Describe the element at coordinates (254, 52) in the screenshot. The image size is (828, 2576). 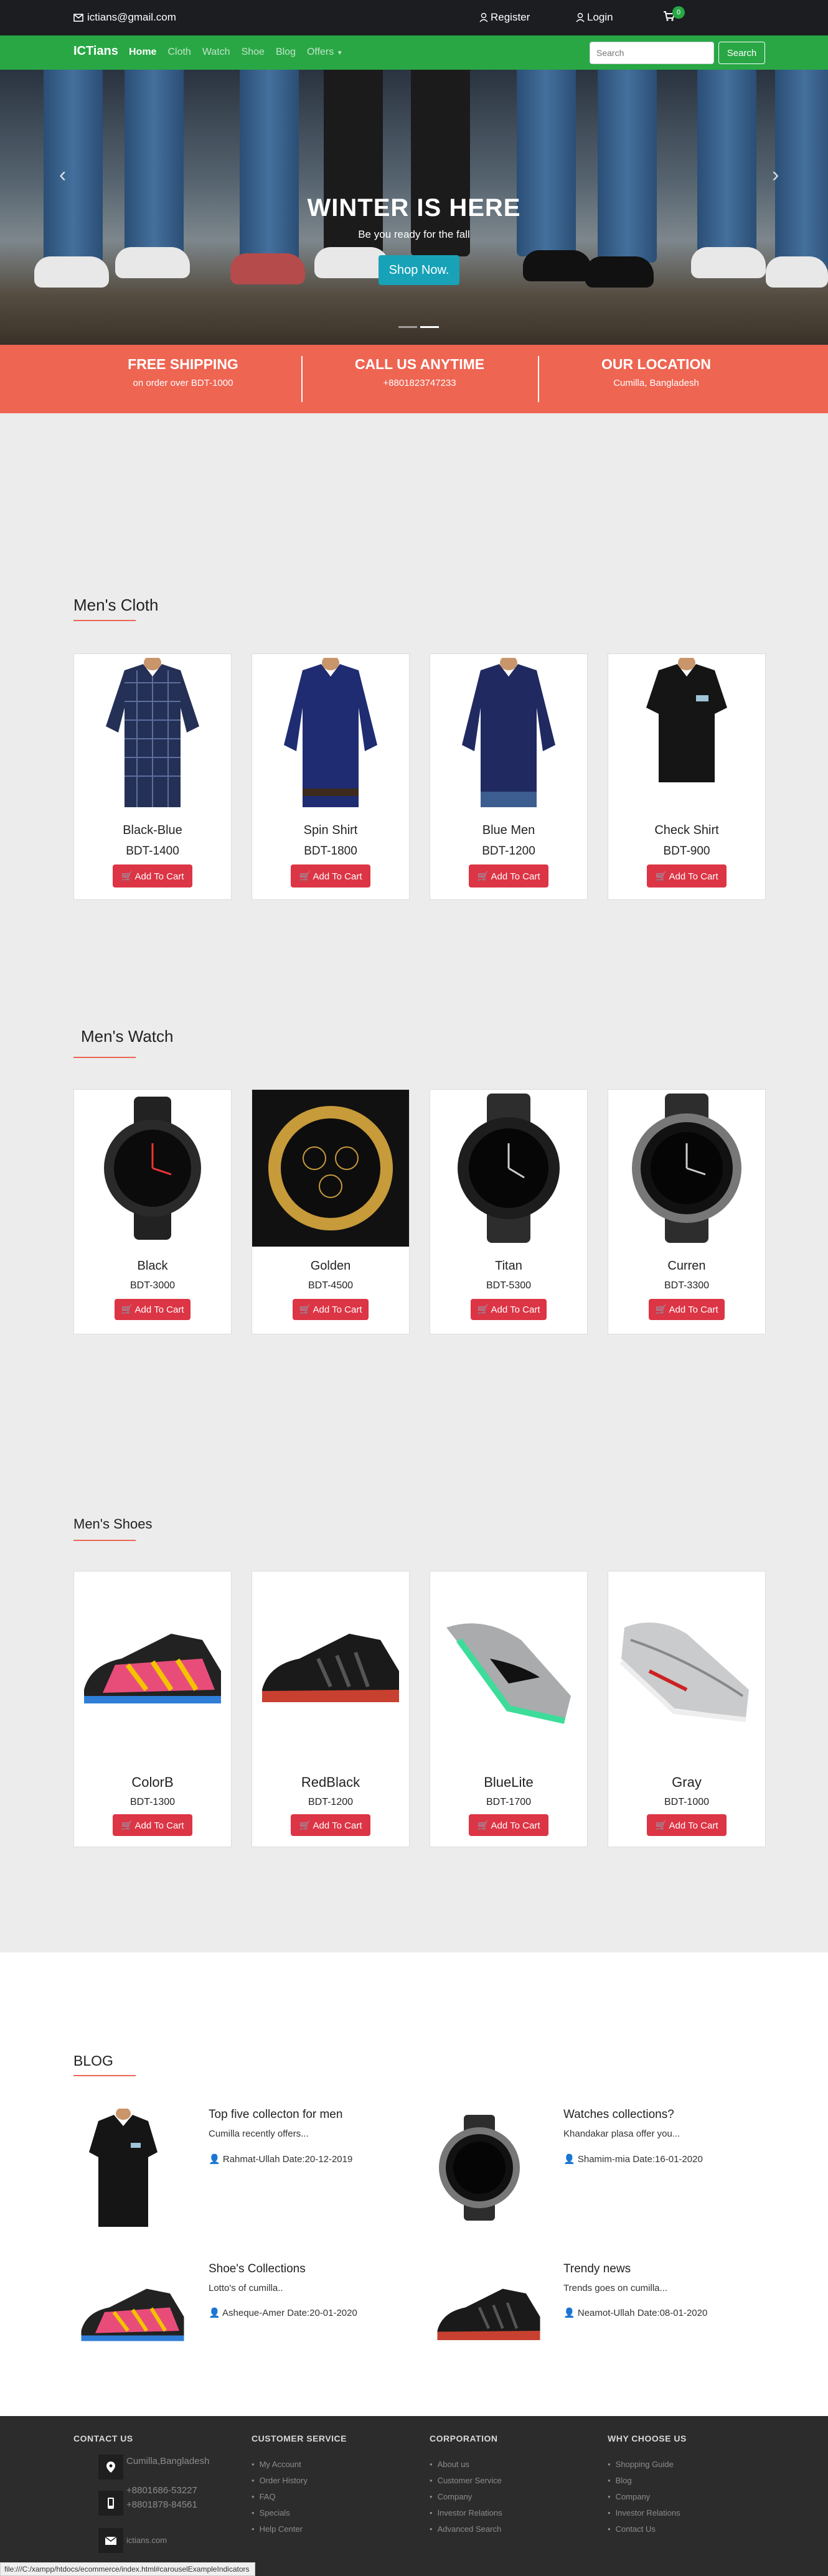
I see `nav-shoe: Shoe` at that location.